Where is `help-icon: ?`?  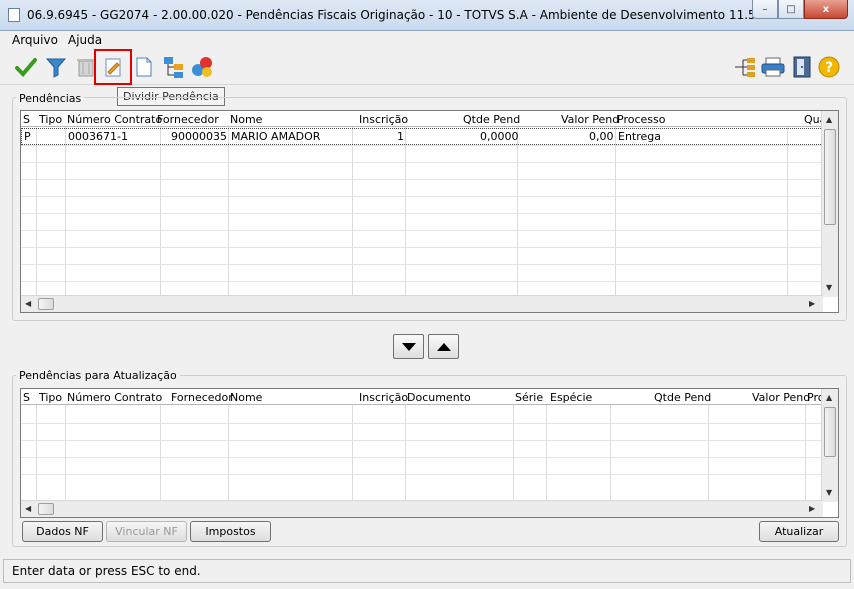
help-icon: ? is located at coordinates (829, 67).